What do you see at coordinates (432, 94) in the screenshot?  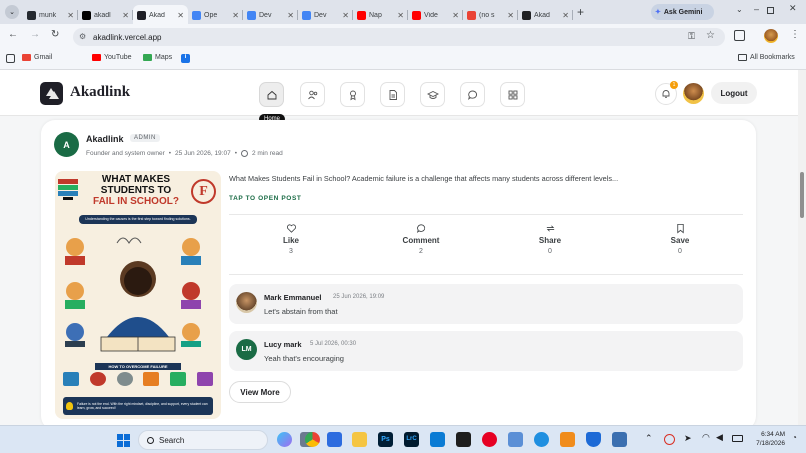 I see `nav-graduation-button` at bounding box center [432, 94].